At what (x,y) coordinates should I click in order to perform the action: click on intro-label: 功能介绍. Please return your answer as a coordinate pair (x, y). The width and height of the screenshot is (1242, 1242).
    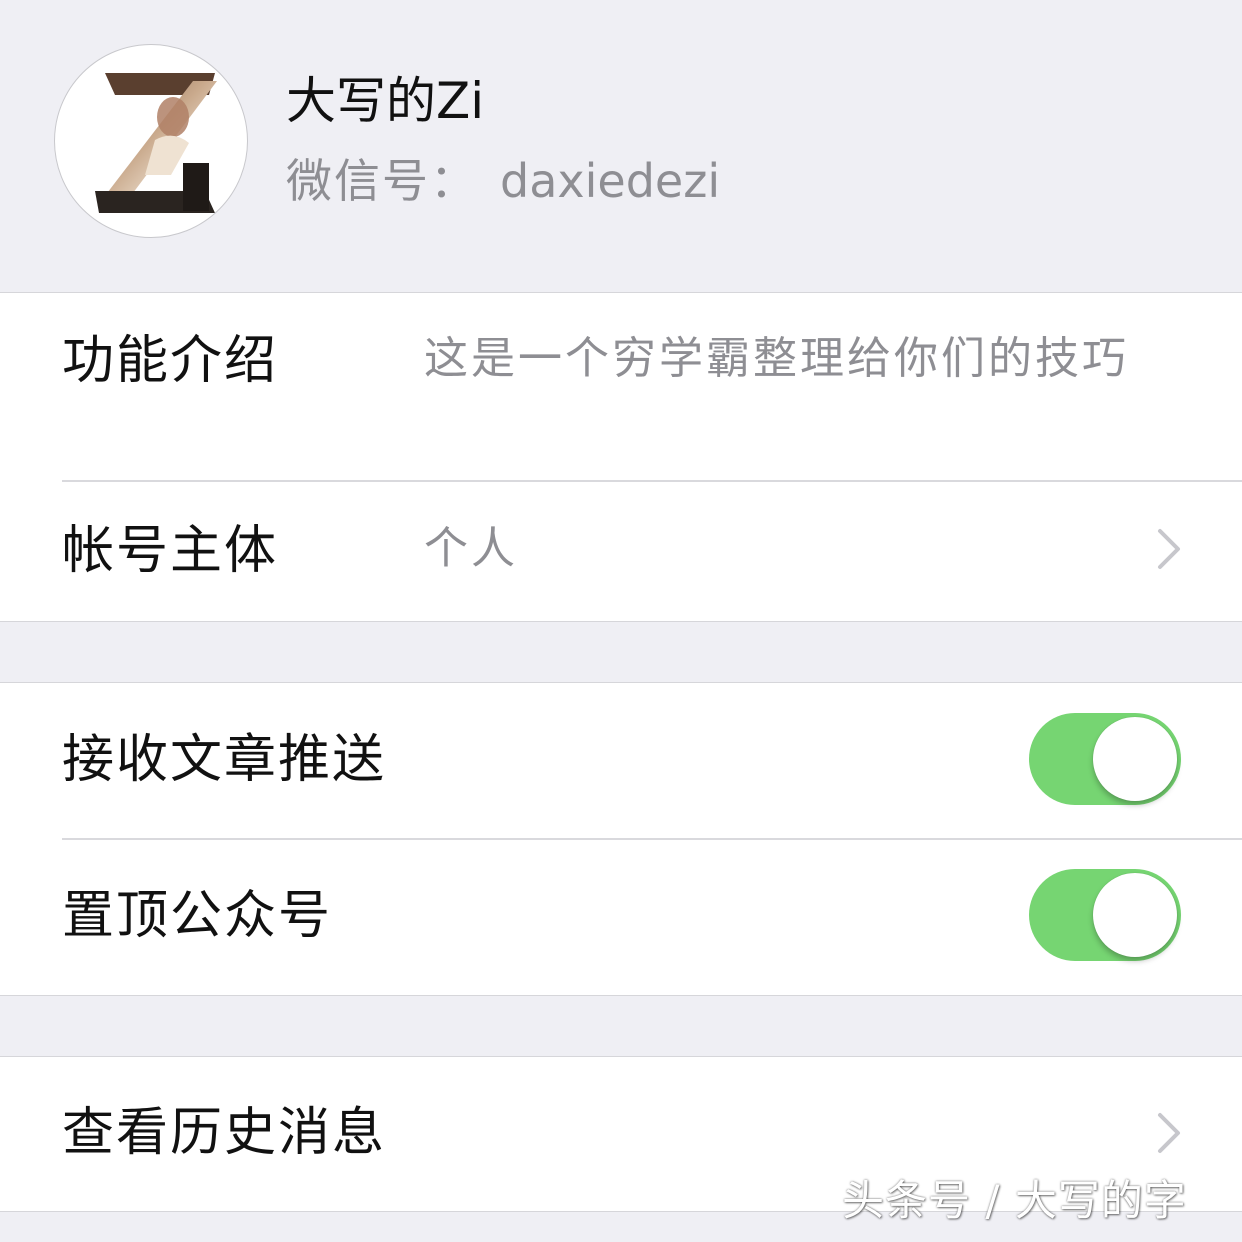
    Looking at the image, I should click on (170, 361).